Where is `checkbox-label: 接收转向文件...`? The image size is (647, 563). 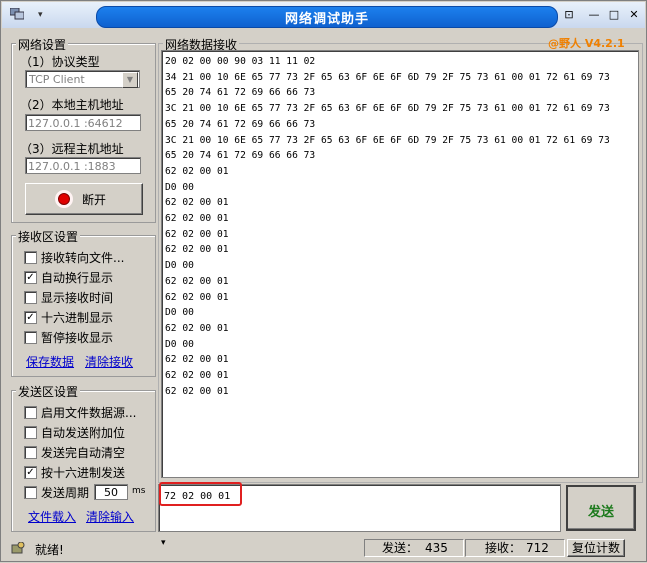 checkbox-label: 接收转向文件... is located at coordinates (83, 258).